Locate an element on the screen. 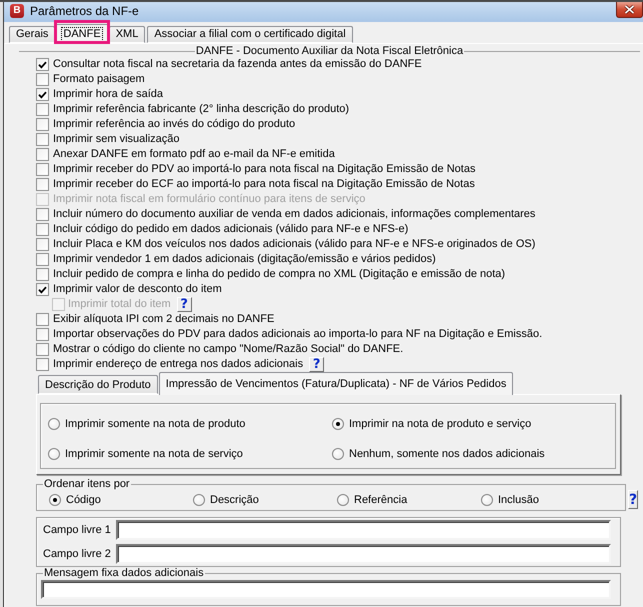  highlight-frame is located at coordinates (82, 32).